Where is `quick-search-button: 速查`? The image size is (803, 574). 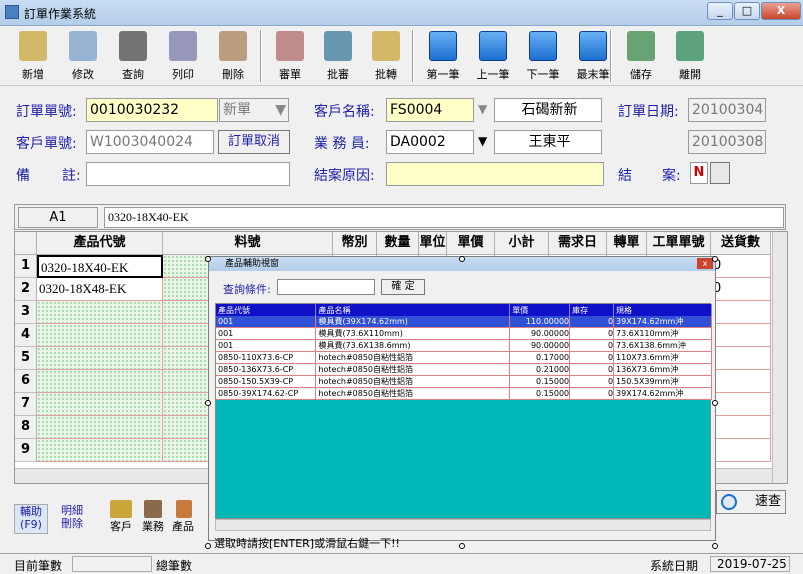 quick-search-button: 速查 is located at coordinates (751, 502).